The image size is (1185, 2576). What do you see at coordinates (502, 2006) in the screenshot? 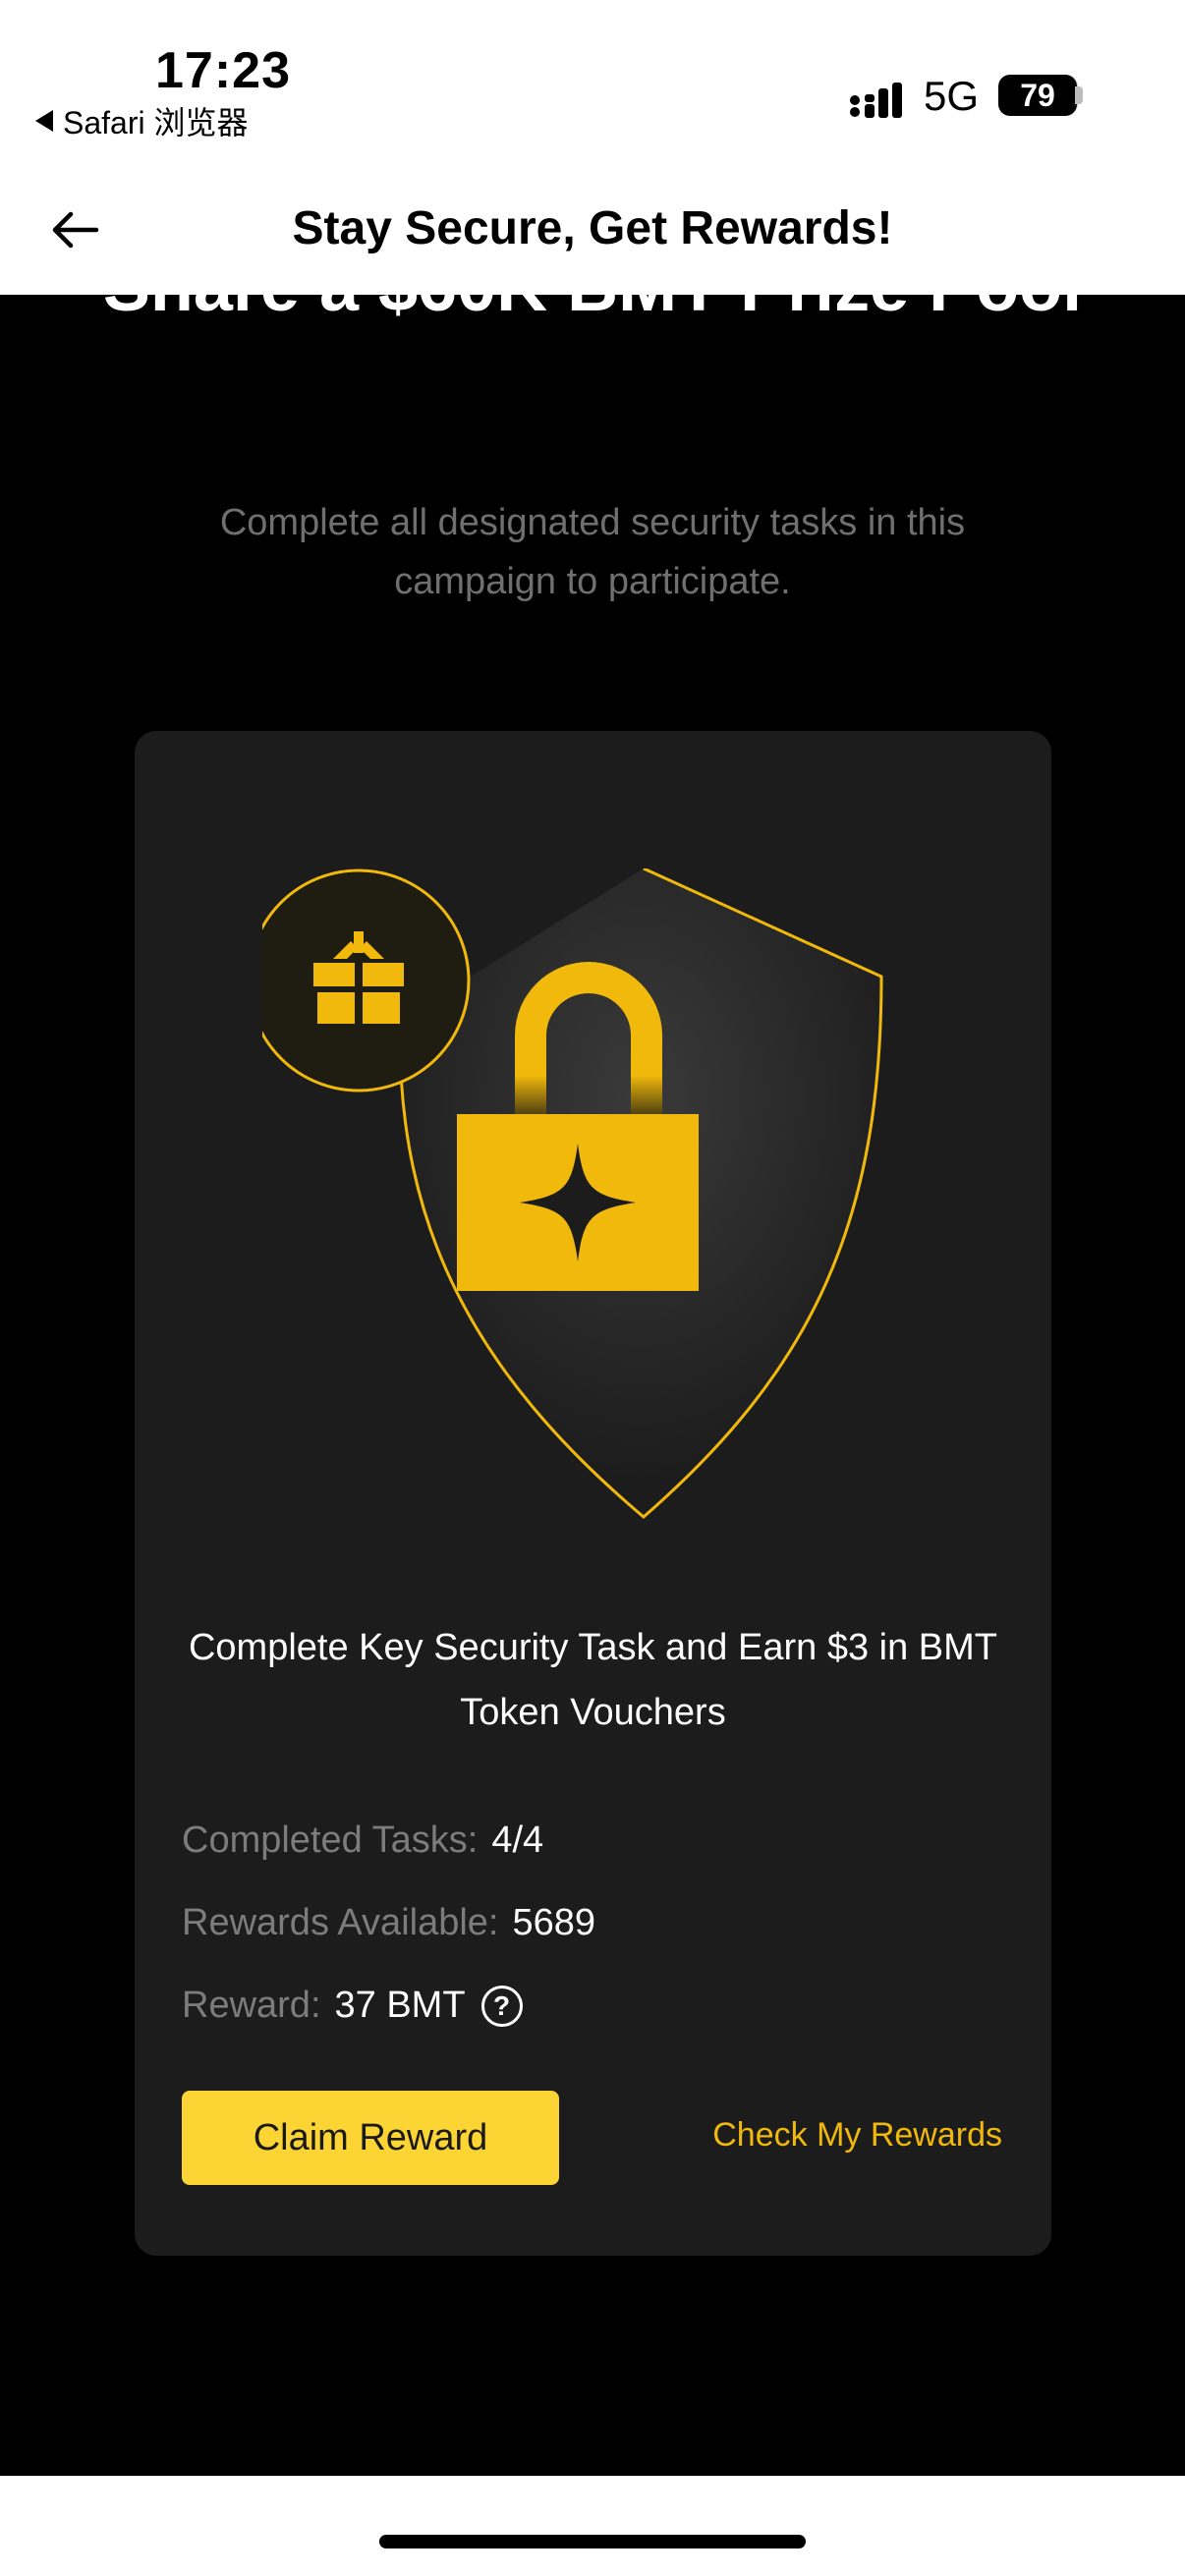
I see `help-circle-icon: ?` at bounding box center [502, 2006].